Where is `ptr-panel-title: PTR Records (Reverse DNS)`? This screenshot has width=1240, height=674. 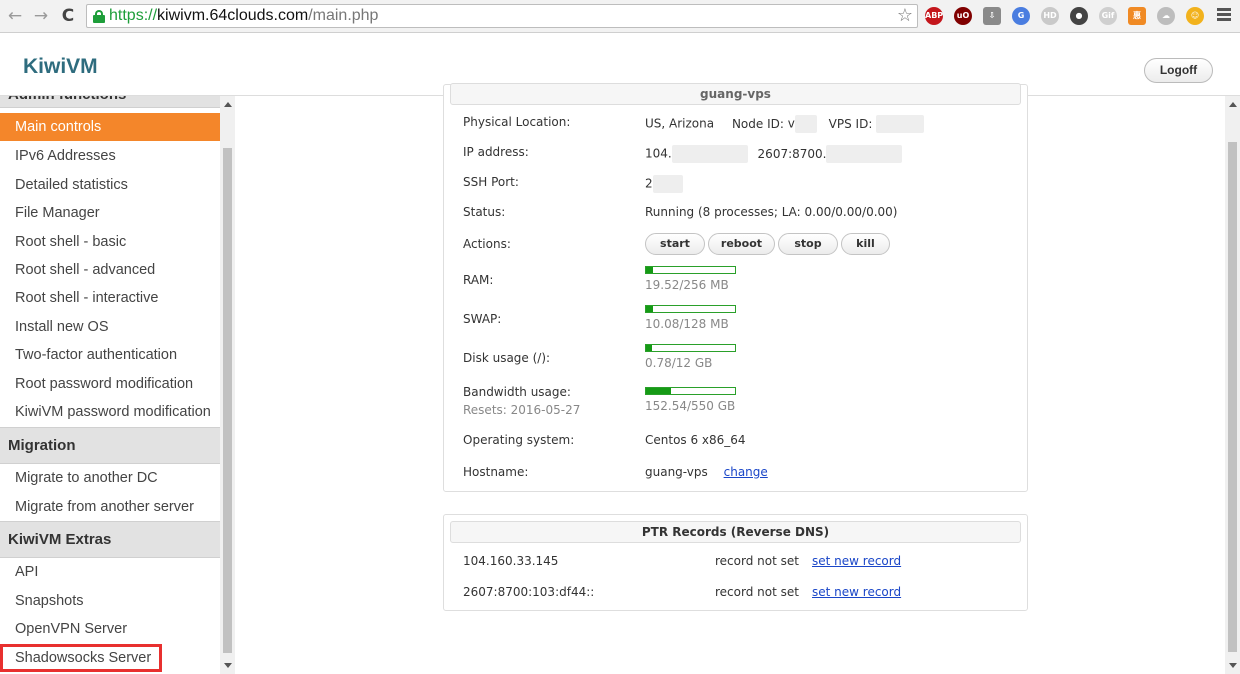
ptr-panel-title: PTR Records (Reverse DNS) is located at coordinates (735, 532).